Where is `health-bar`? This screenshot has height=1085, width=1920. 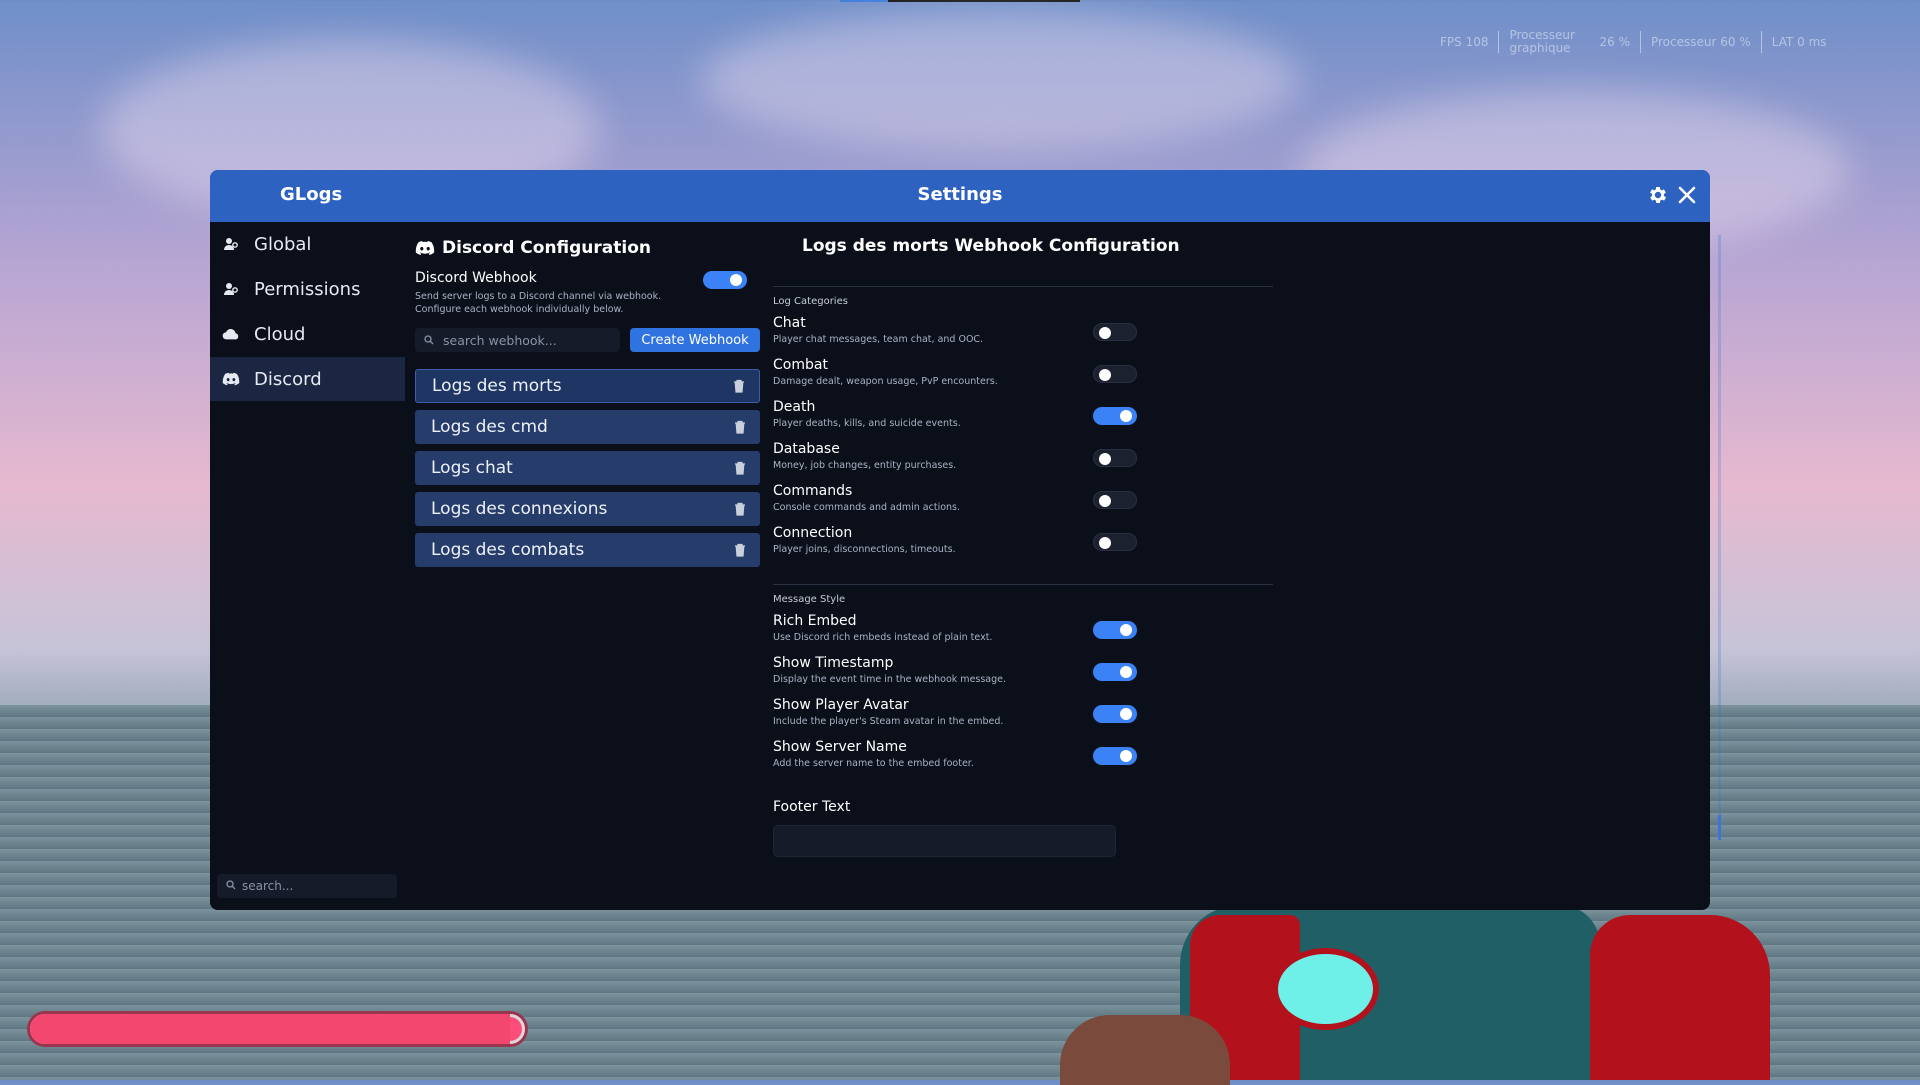 health-bar is located at coordinates (277, 1029).